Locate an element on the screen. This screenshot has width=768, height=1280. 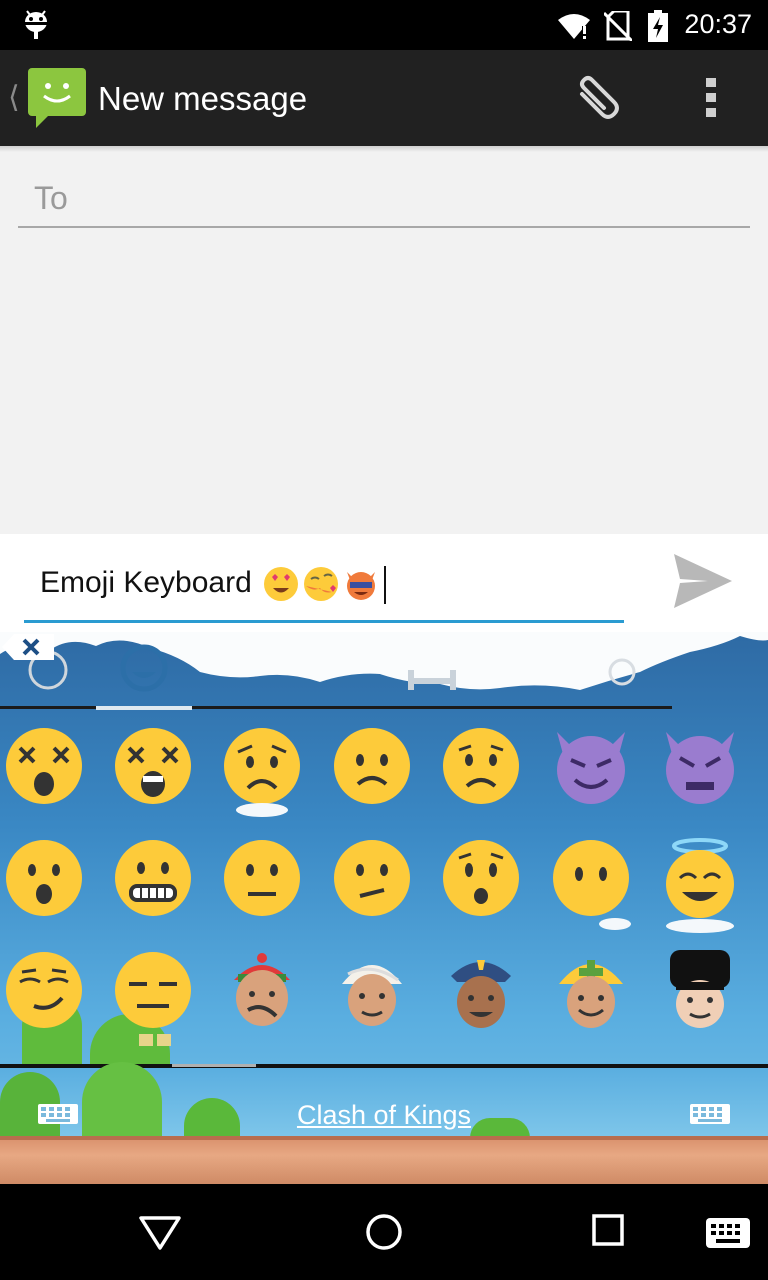
message-text: Emoji Keyboard is located at coordinates (146, 583).